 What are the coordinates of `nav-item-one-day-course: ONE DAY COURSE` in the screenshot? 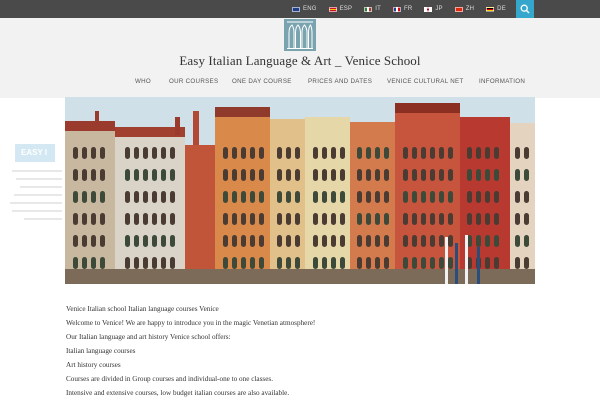 It's located at (262, 81).